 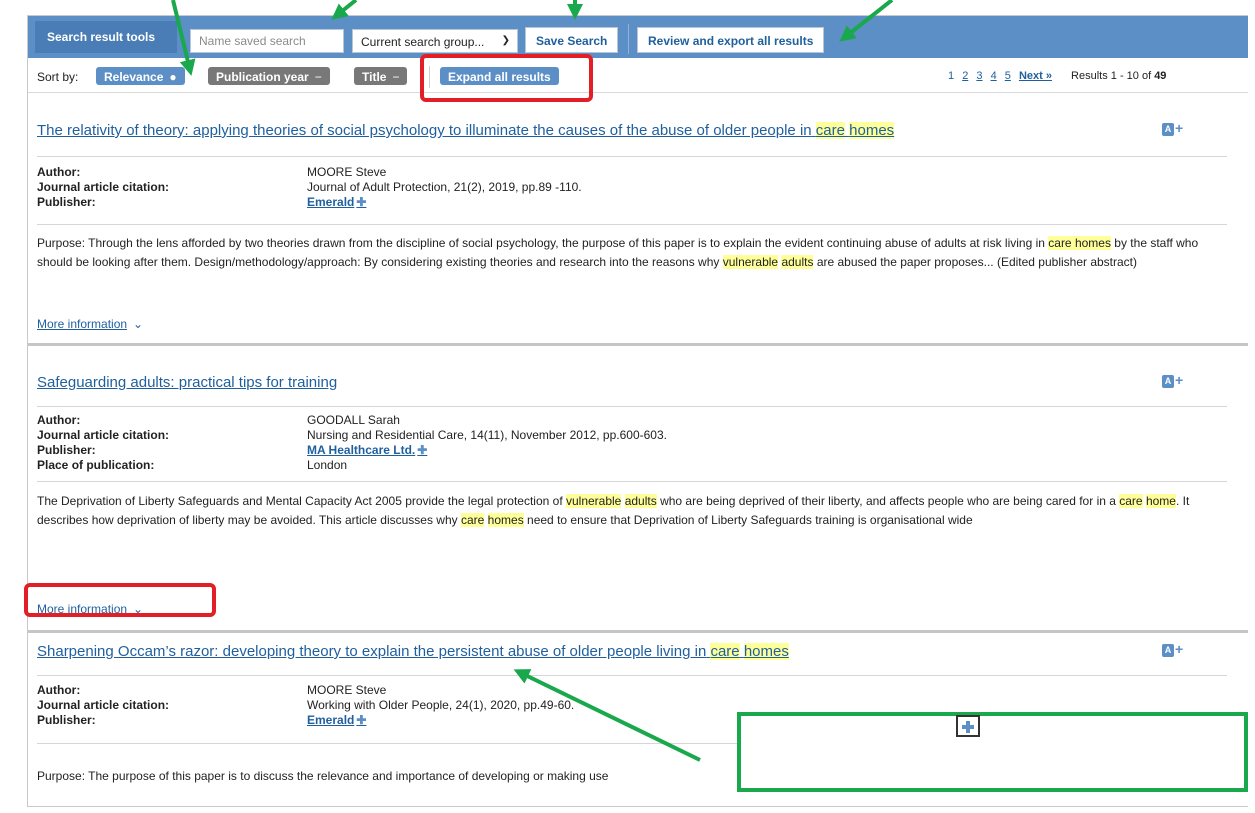 What do you see at coordinates (866, 21) in the screenshot?
I see `arrow-to-review-export` at bounding box center [866, 21].